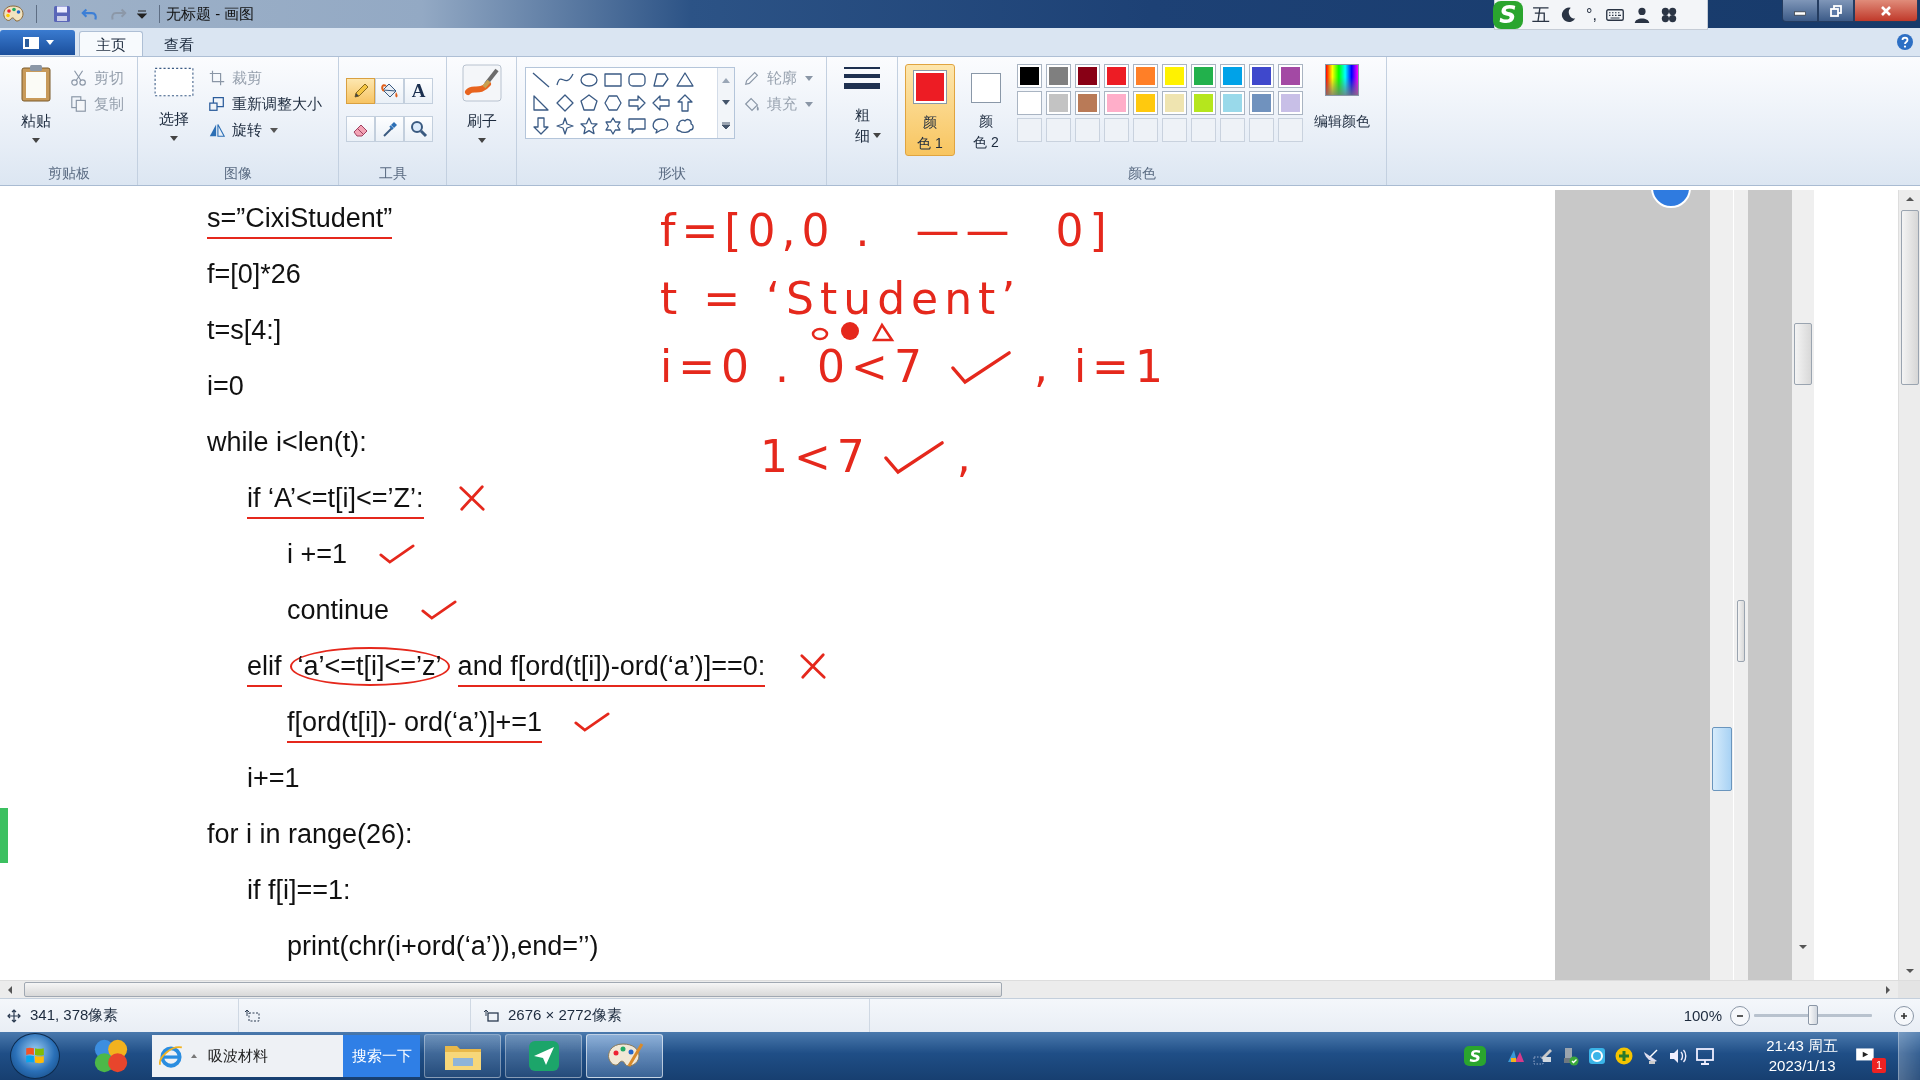 This screenshot has width=1920, height=1080. I want to click on search-field: 吸波材料, so click(247, 1056).